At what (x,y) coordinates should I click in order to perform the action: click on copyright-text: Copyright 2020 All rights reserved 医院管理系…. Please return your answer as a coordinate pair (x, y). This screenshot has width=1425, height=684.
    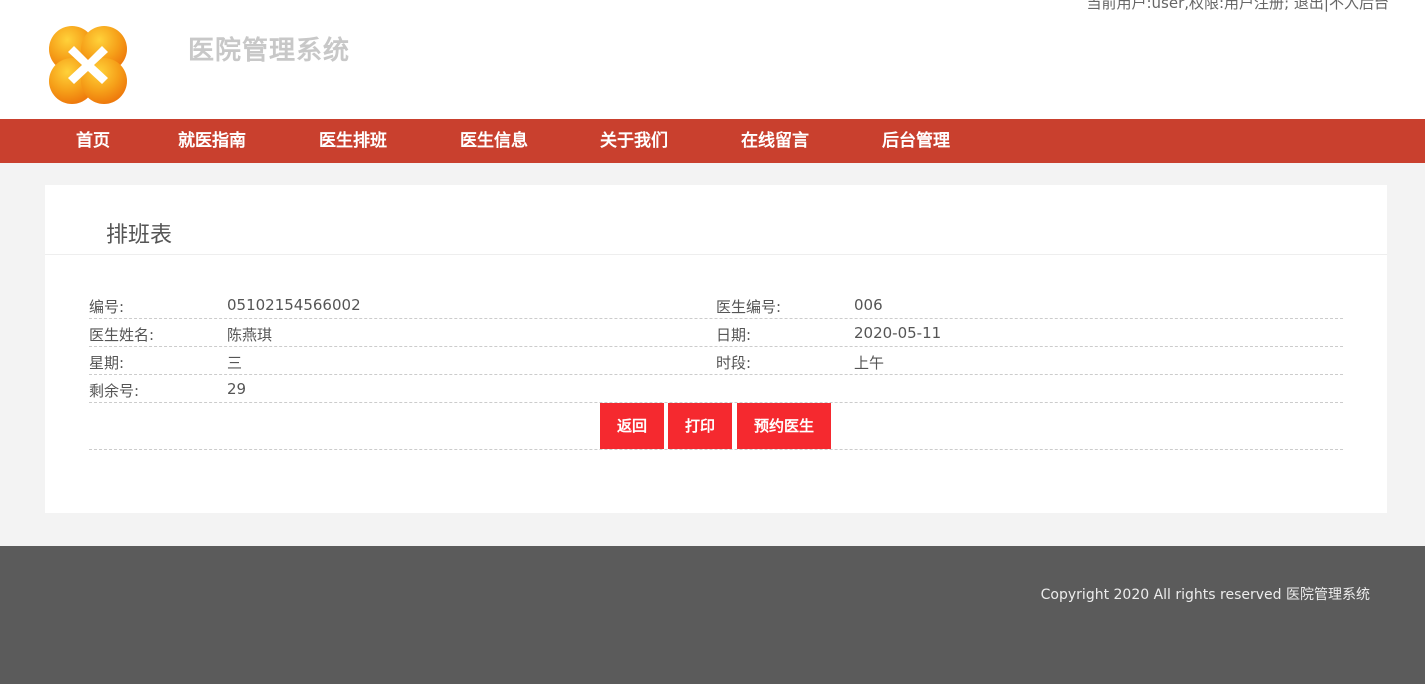
    Looking at the image, I should click on (1205, 595).